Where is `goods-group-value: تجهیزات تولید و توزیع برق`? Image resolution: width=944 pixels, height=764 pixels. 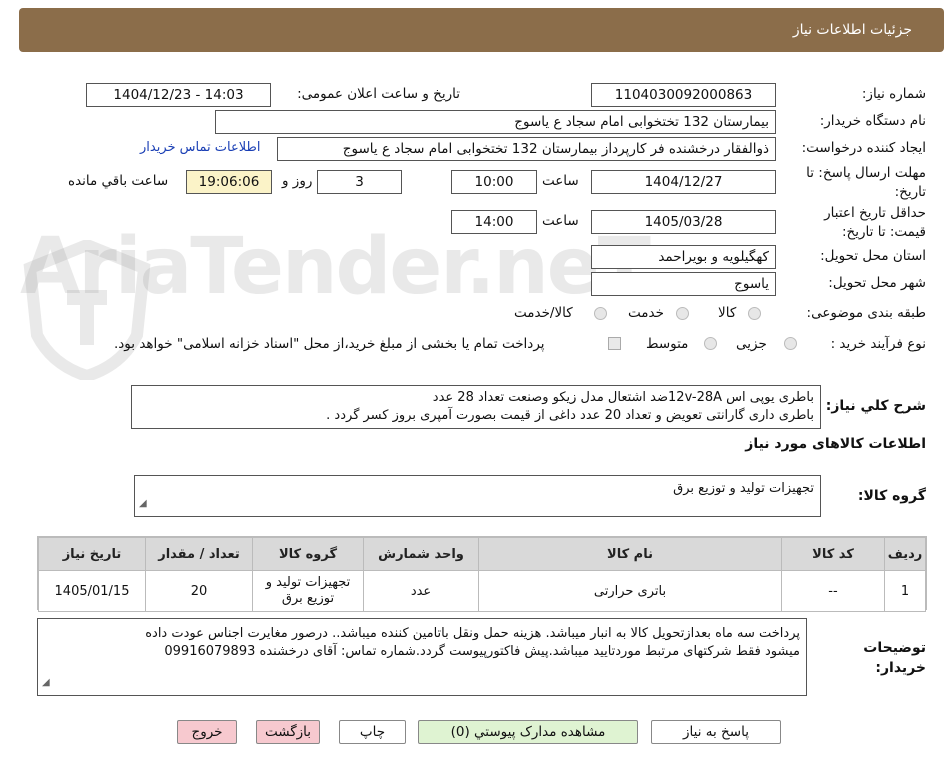 goods-group-value: تجهیزات تولید و توزیع برق is located at coordinates (743, 488).